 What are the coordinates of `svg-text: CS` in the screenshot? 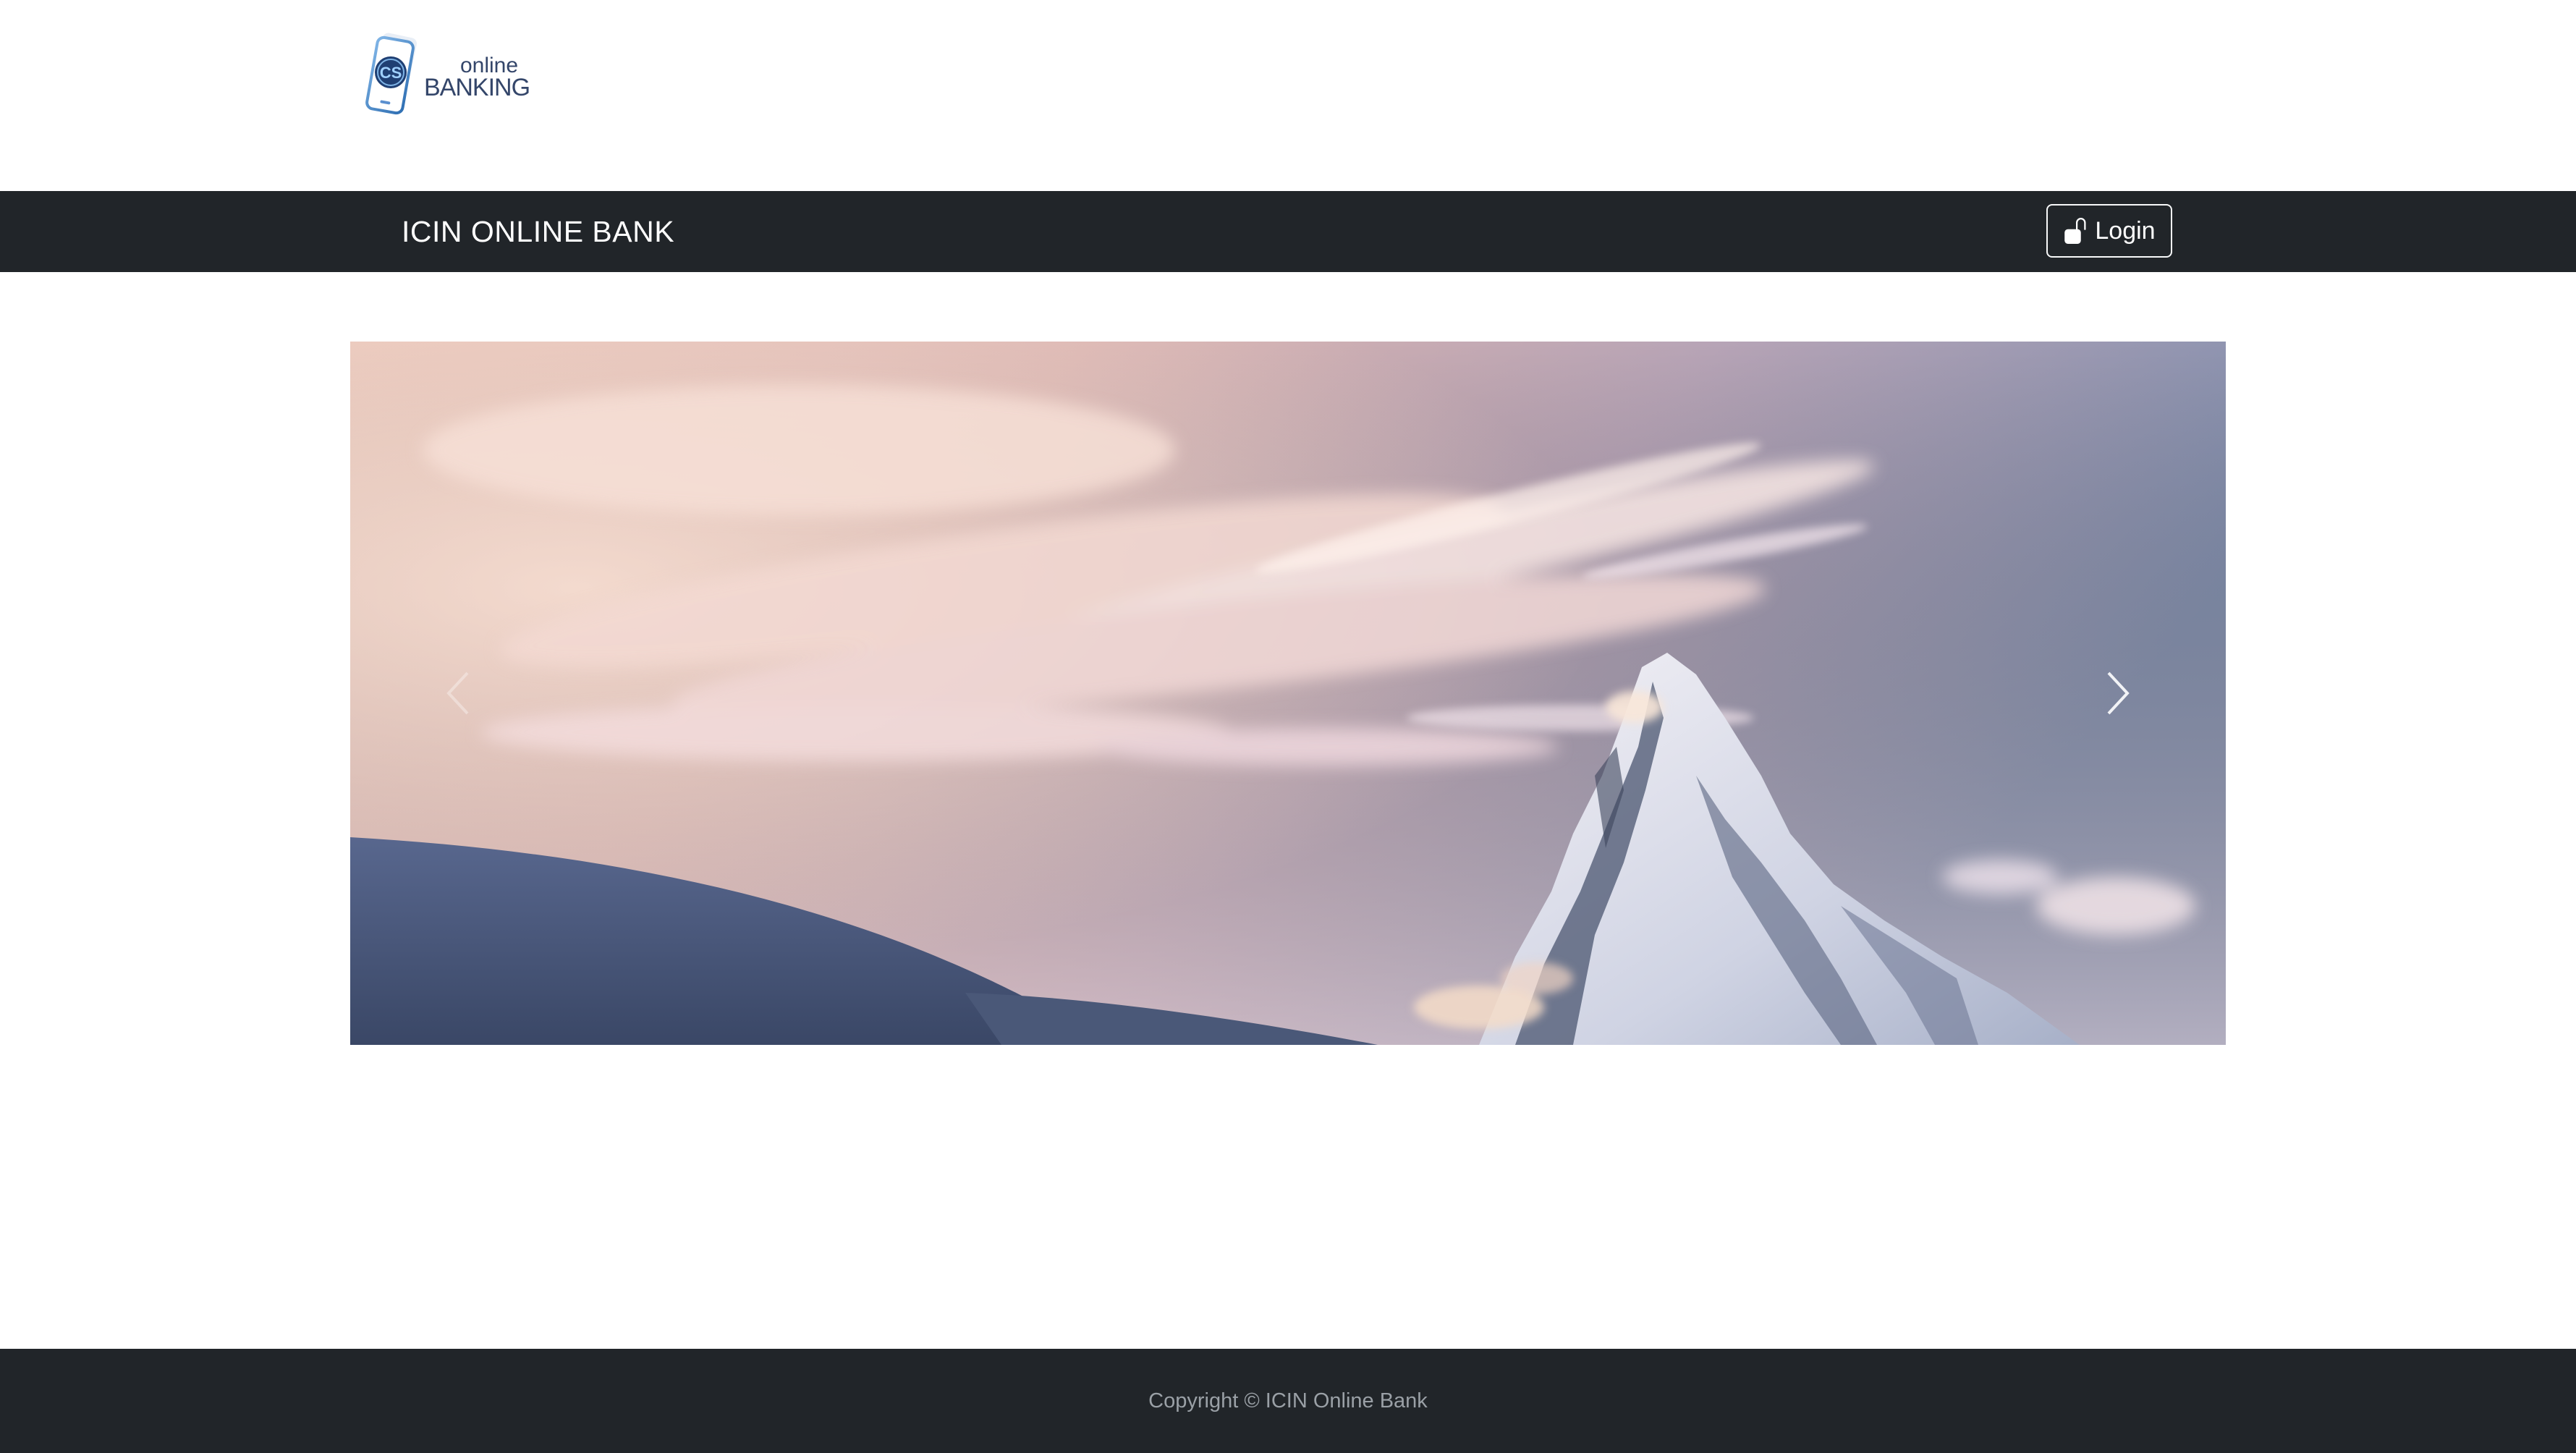 It's located at (391, 73).